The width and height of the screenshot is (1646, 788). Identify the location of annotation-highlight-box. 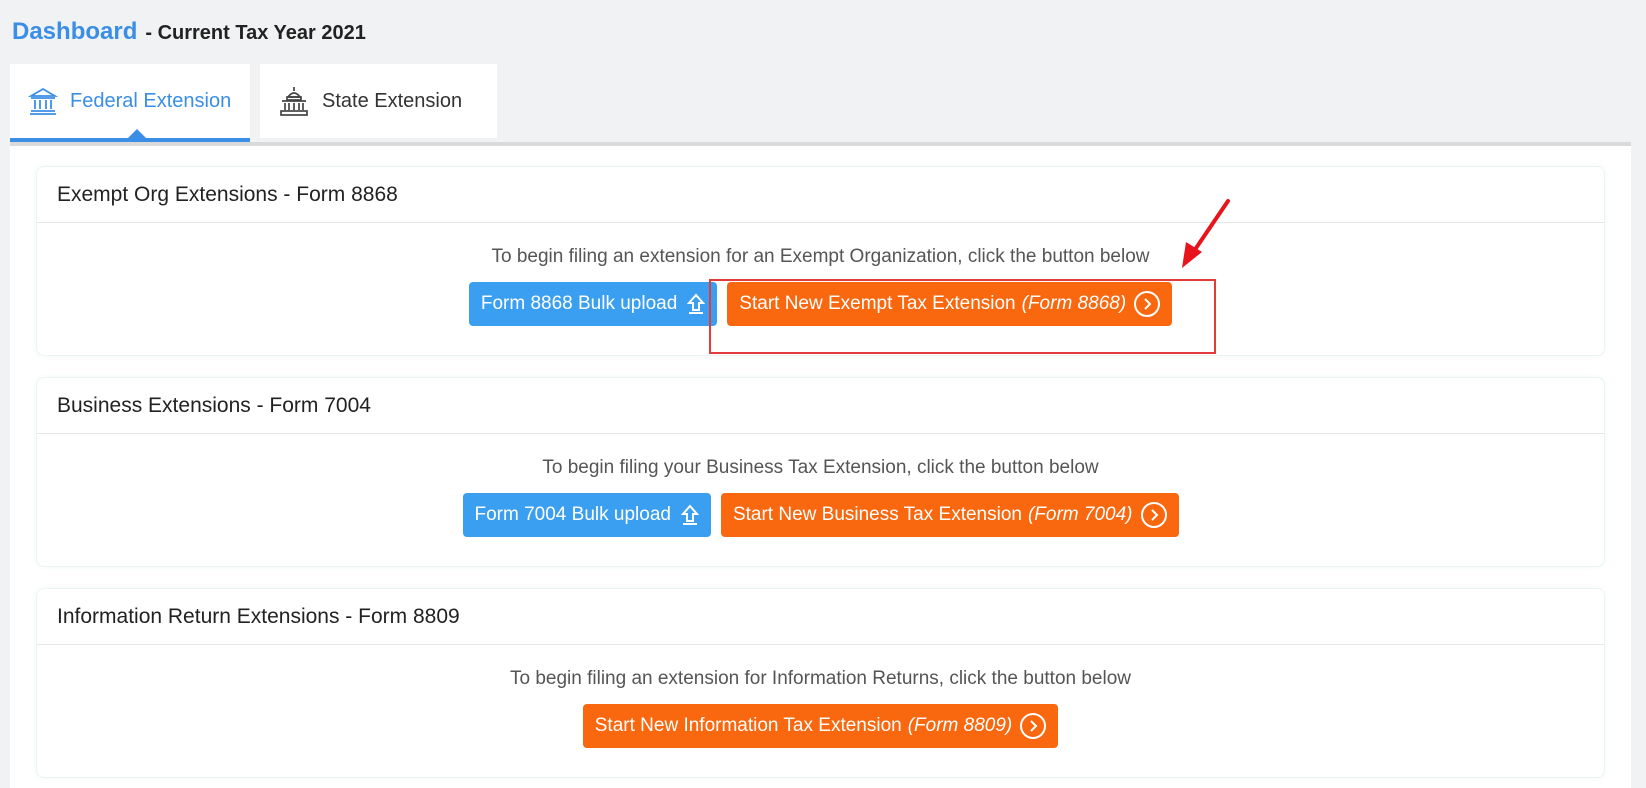
(962, 316).